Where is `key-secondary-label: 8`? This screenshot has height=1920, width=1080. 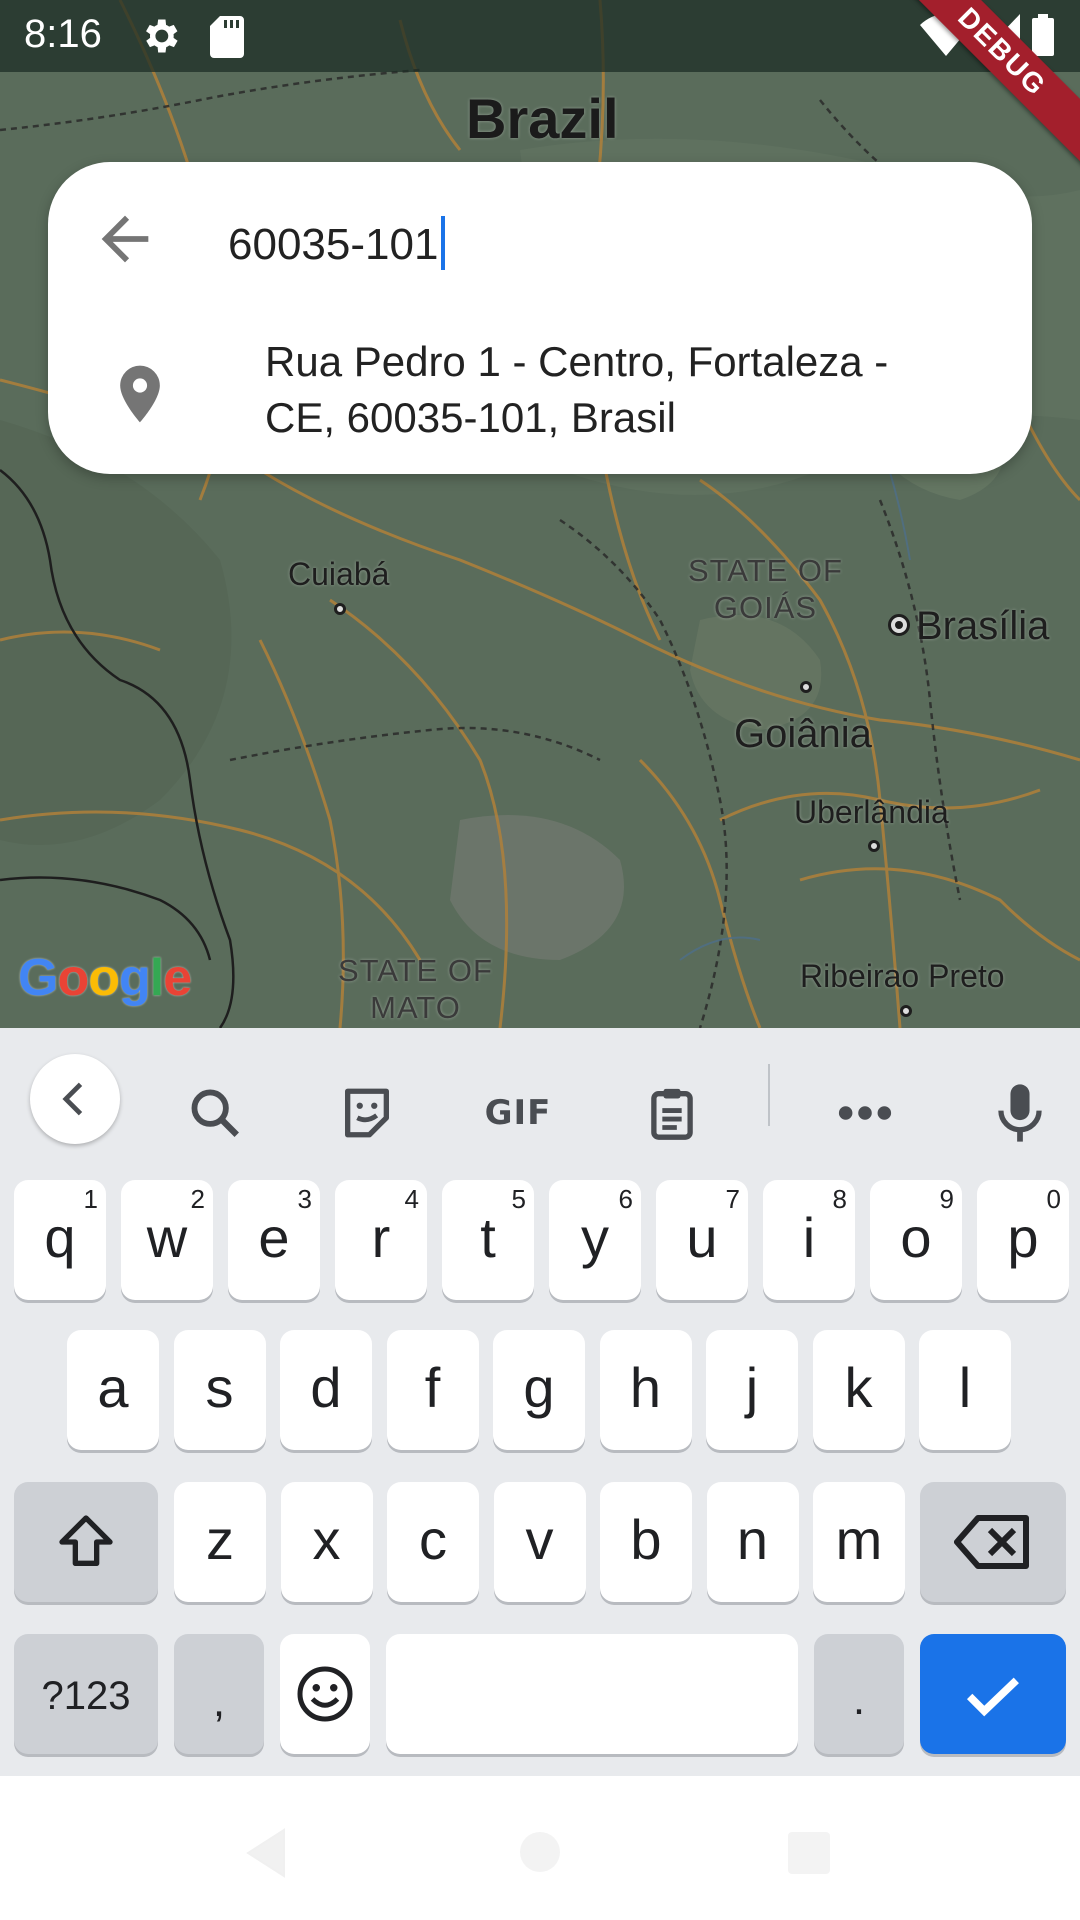
key-secondary-label: 8 is located at coordinates (839, 1199).